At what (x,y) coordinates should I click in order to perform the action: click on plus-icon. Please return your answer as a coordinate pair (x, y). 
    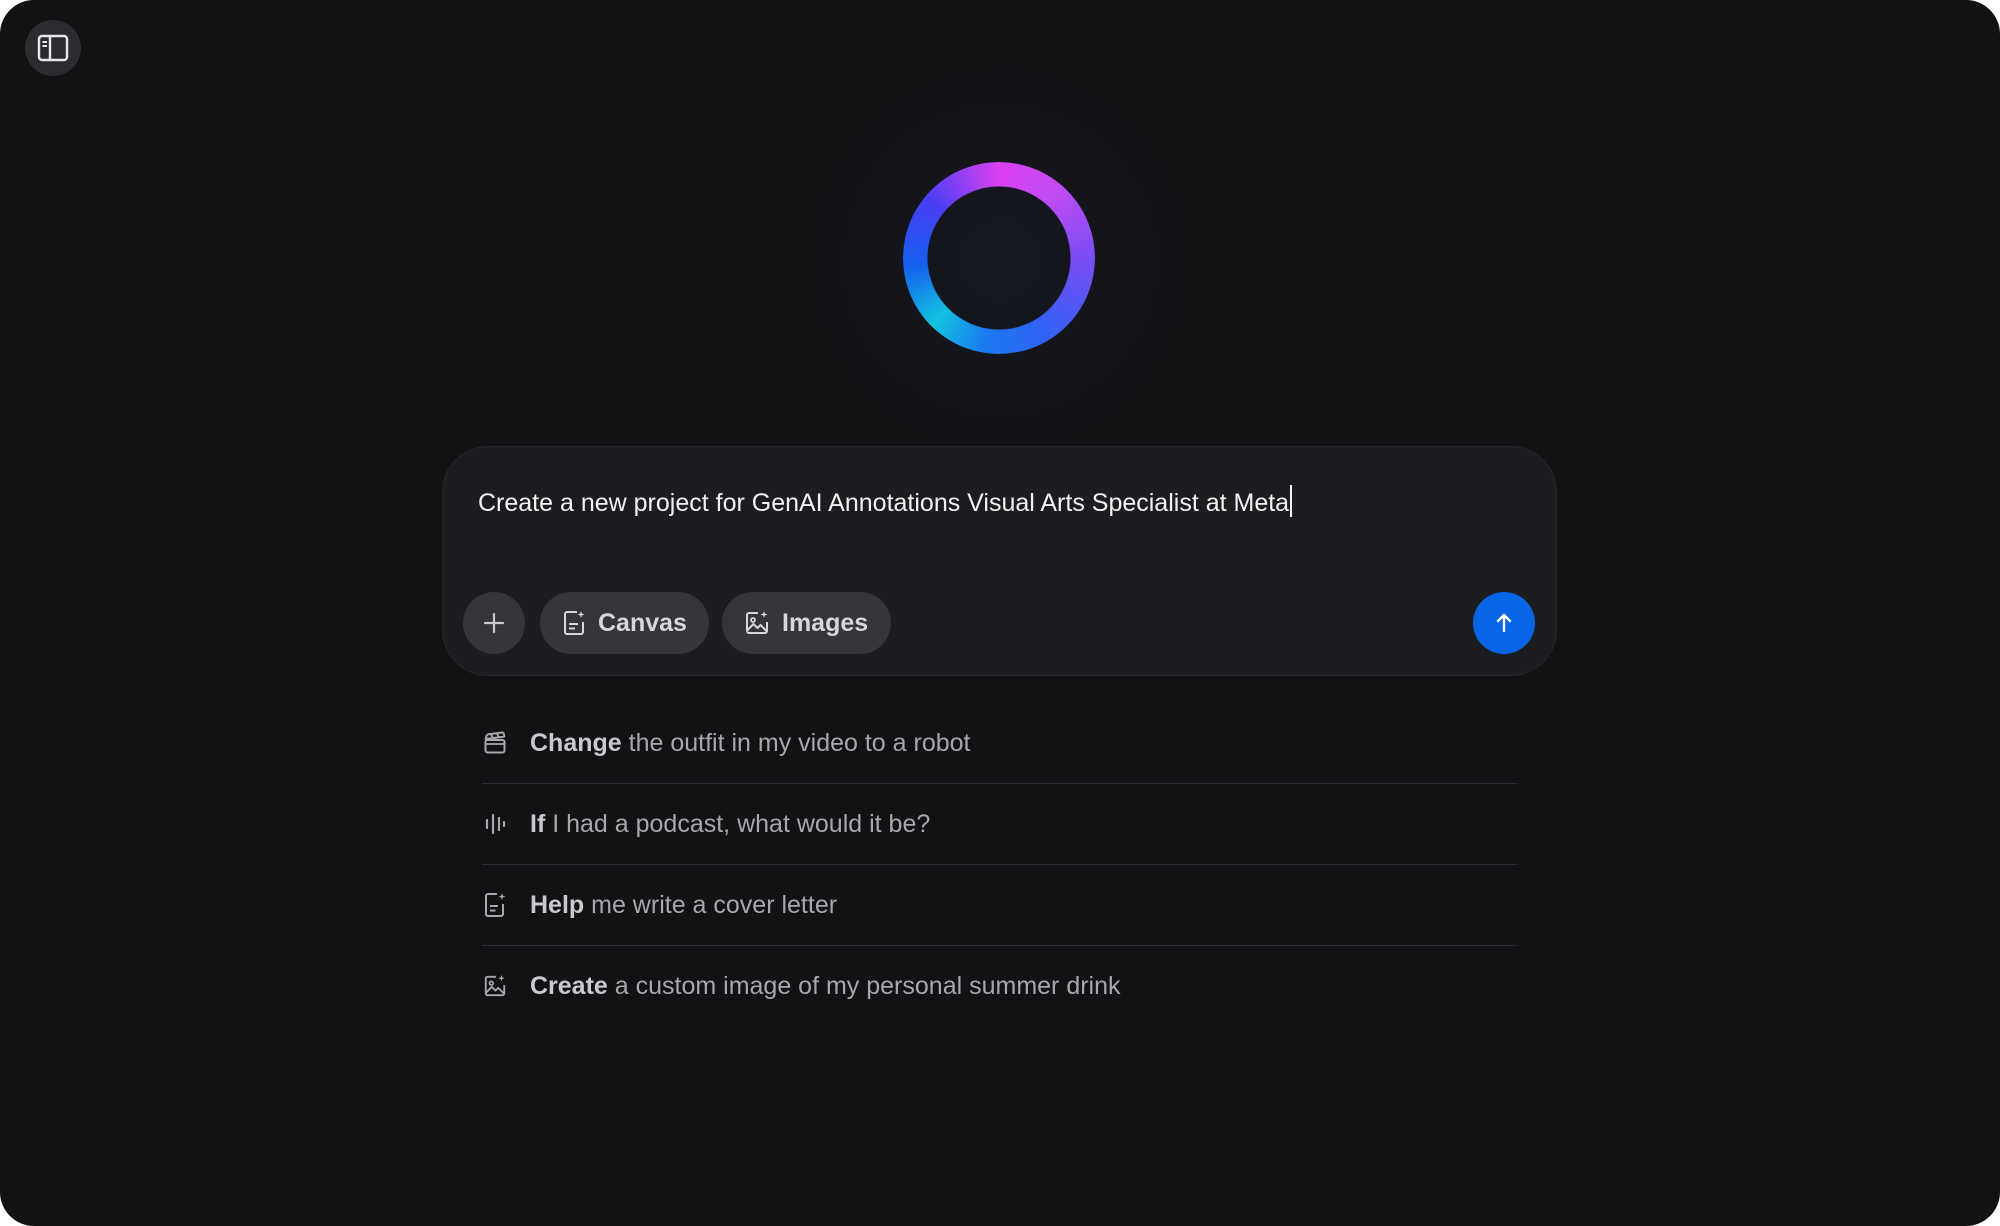
    Looking at the image, I should click on (494, 623).